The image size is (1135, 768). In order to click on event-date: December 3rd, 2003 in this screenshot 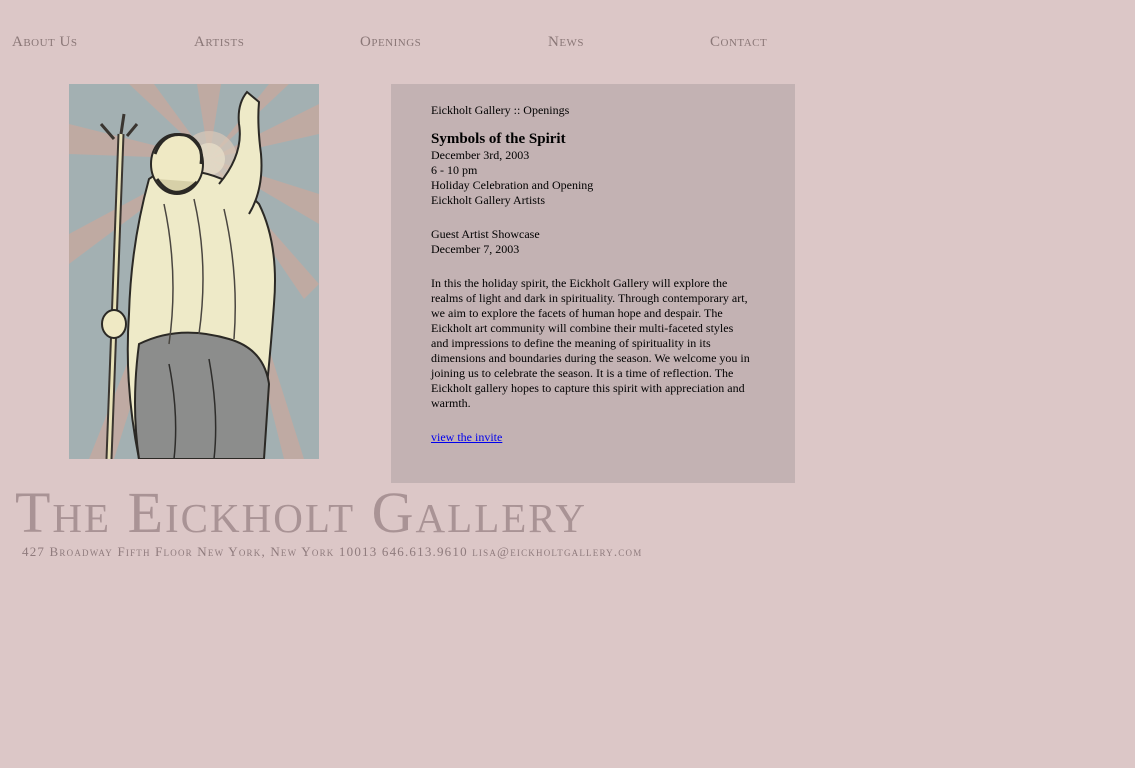, I will do `click(480, 155)`.